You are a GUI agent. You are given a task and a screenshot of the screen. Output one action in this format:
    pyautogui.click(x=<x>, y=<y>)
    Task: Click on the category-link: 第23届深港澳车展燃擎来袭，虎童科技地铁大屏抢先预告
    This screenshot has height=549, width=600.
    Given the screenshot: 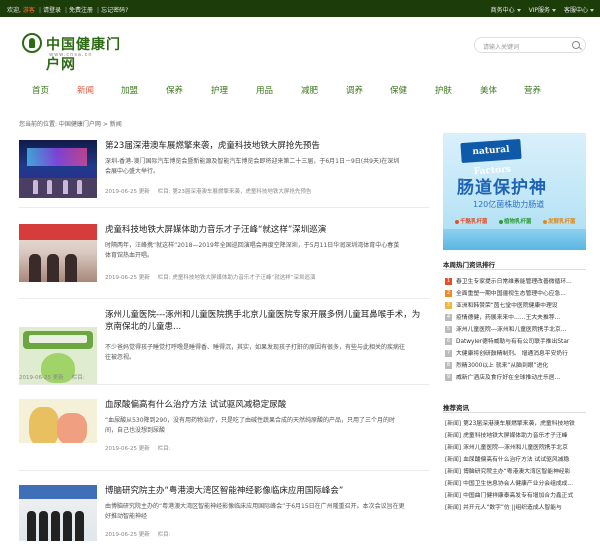 What is the action you would take?
    pyautogui.click(x=241, y=192)
    